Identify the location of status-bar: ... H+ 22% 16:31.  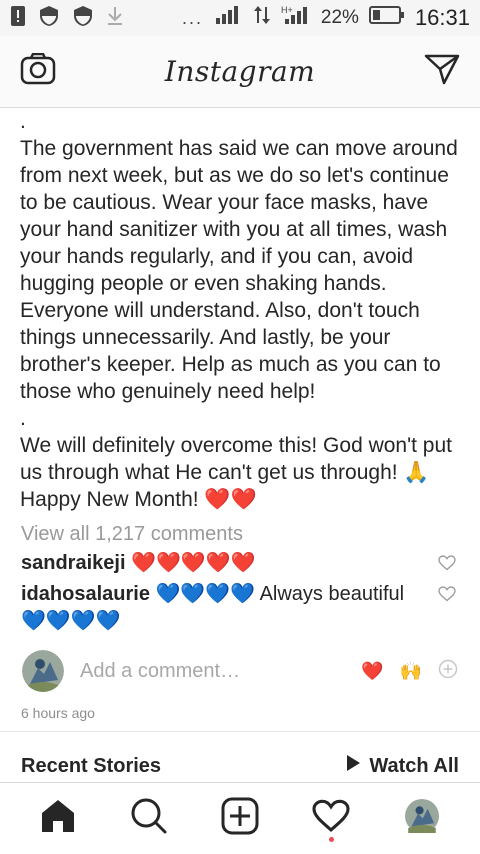
(240, 18).